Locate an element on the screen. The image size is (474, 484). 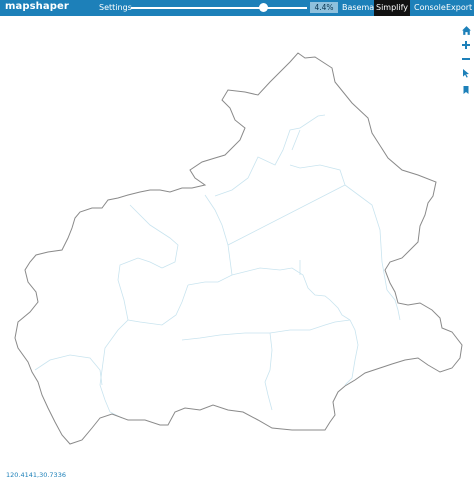
home-icon is located at coordinates (466, 30).